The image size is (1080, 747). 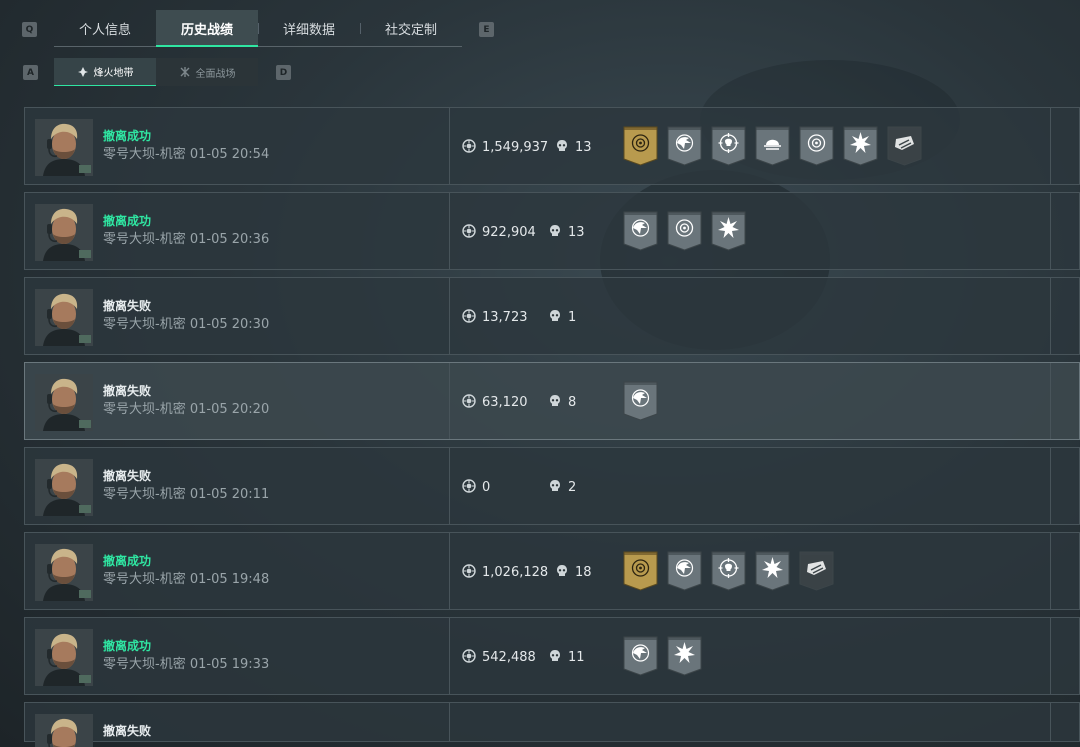 I want to click on match-info: 撤离失败零号大坝-机密 01-05 20:11, so click(x=186, y=486).